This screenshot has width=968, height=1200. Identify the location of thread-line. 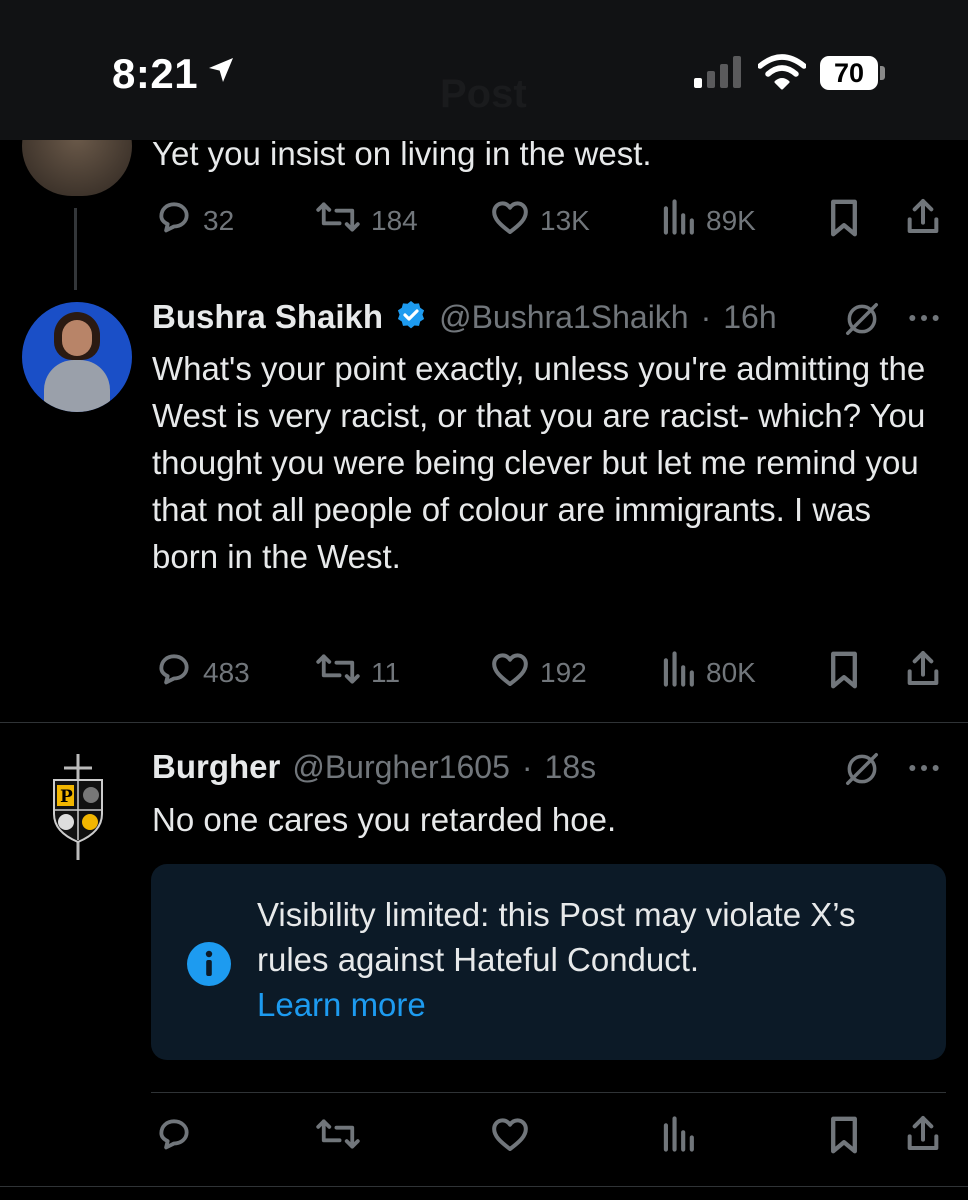
(75, 249).